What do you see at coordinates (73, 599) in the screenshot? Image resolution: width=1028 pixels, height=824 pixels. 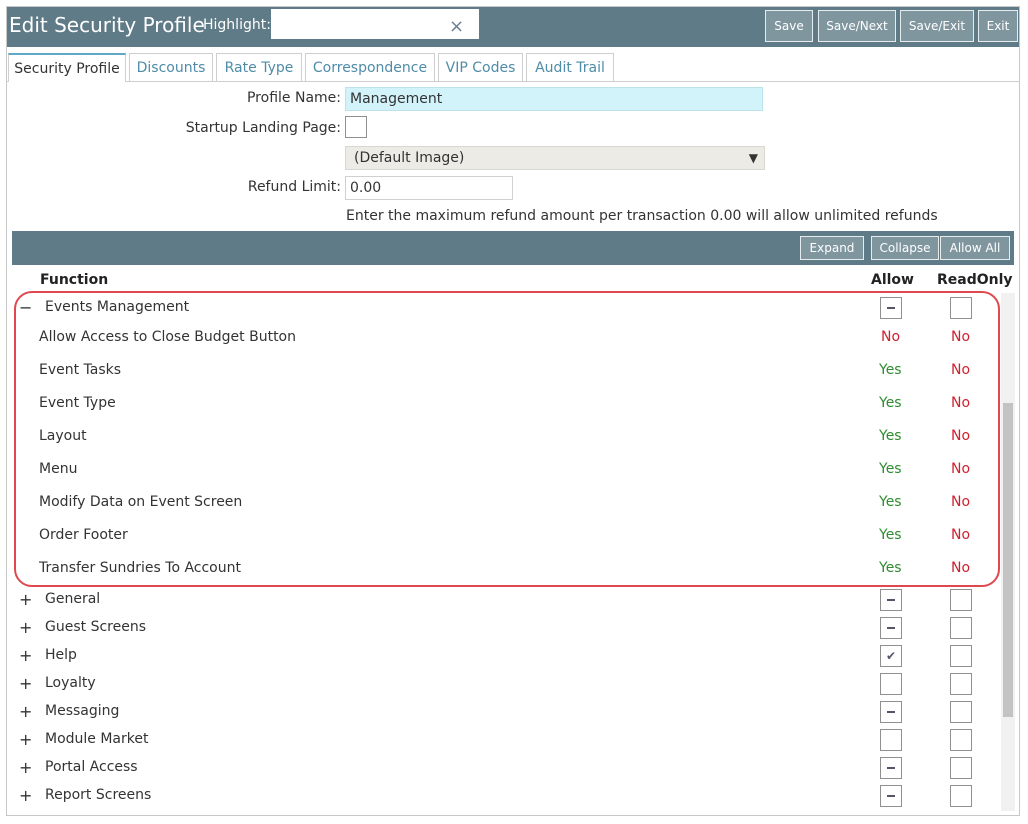 I see `group-name: General` at bounding box center [73, 599].